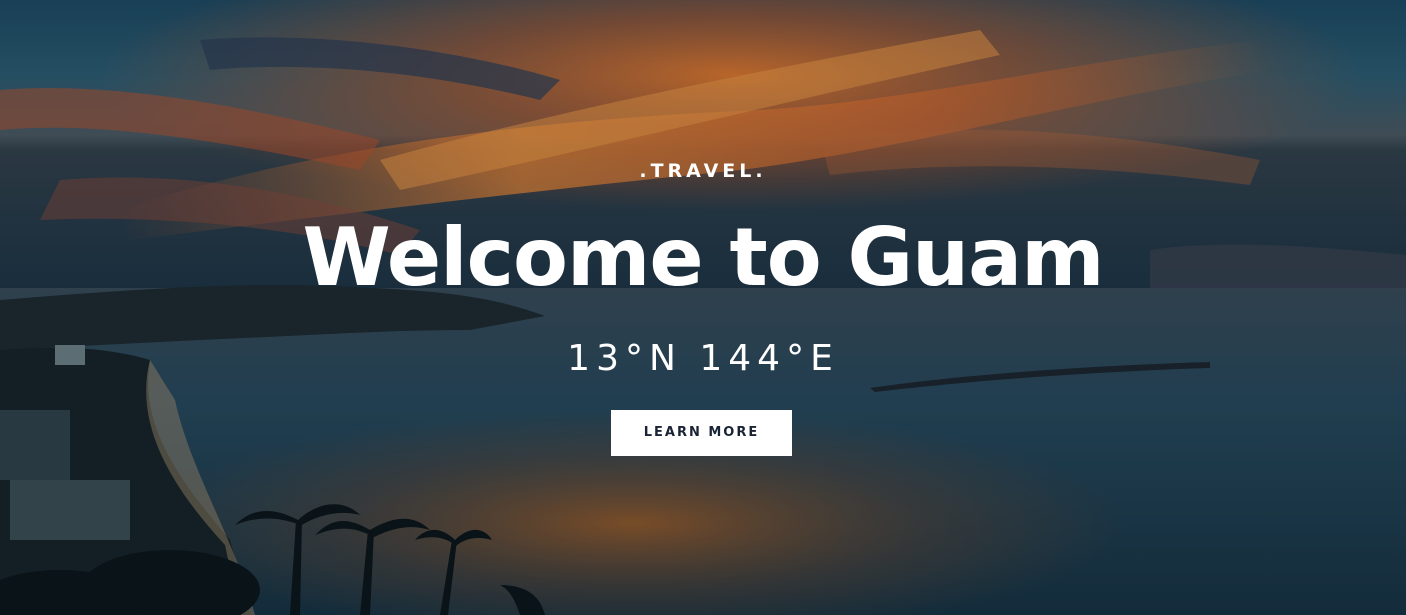  I want to click on hero-title: Welcome to Guam, so click(703, 257).